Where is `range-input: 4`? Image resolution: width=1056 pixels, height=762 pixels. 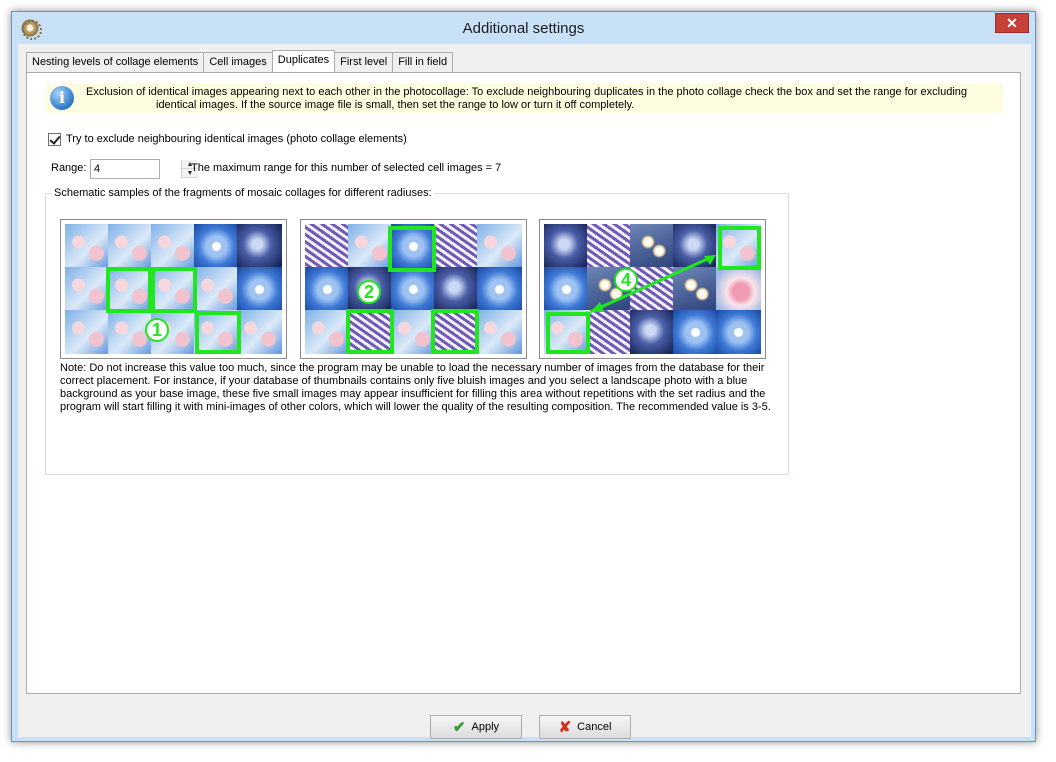 range-input: 4 is located at coordinates (125, 169).